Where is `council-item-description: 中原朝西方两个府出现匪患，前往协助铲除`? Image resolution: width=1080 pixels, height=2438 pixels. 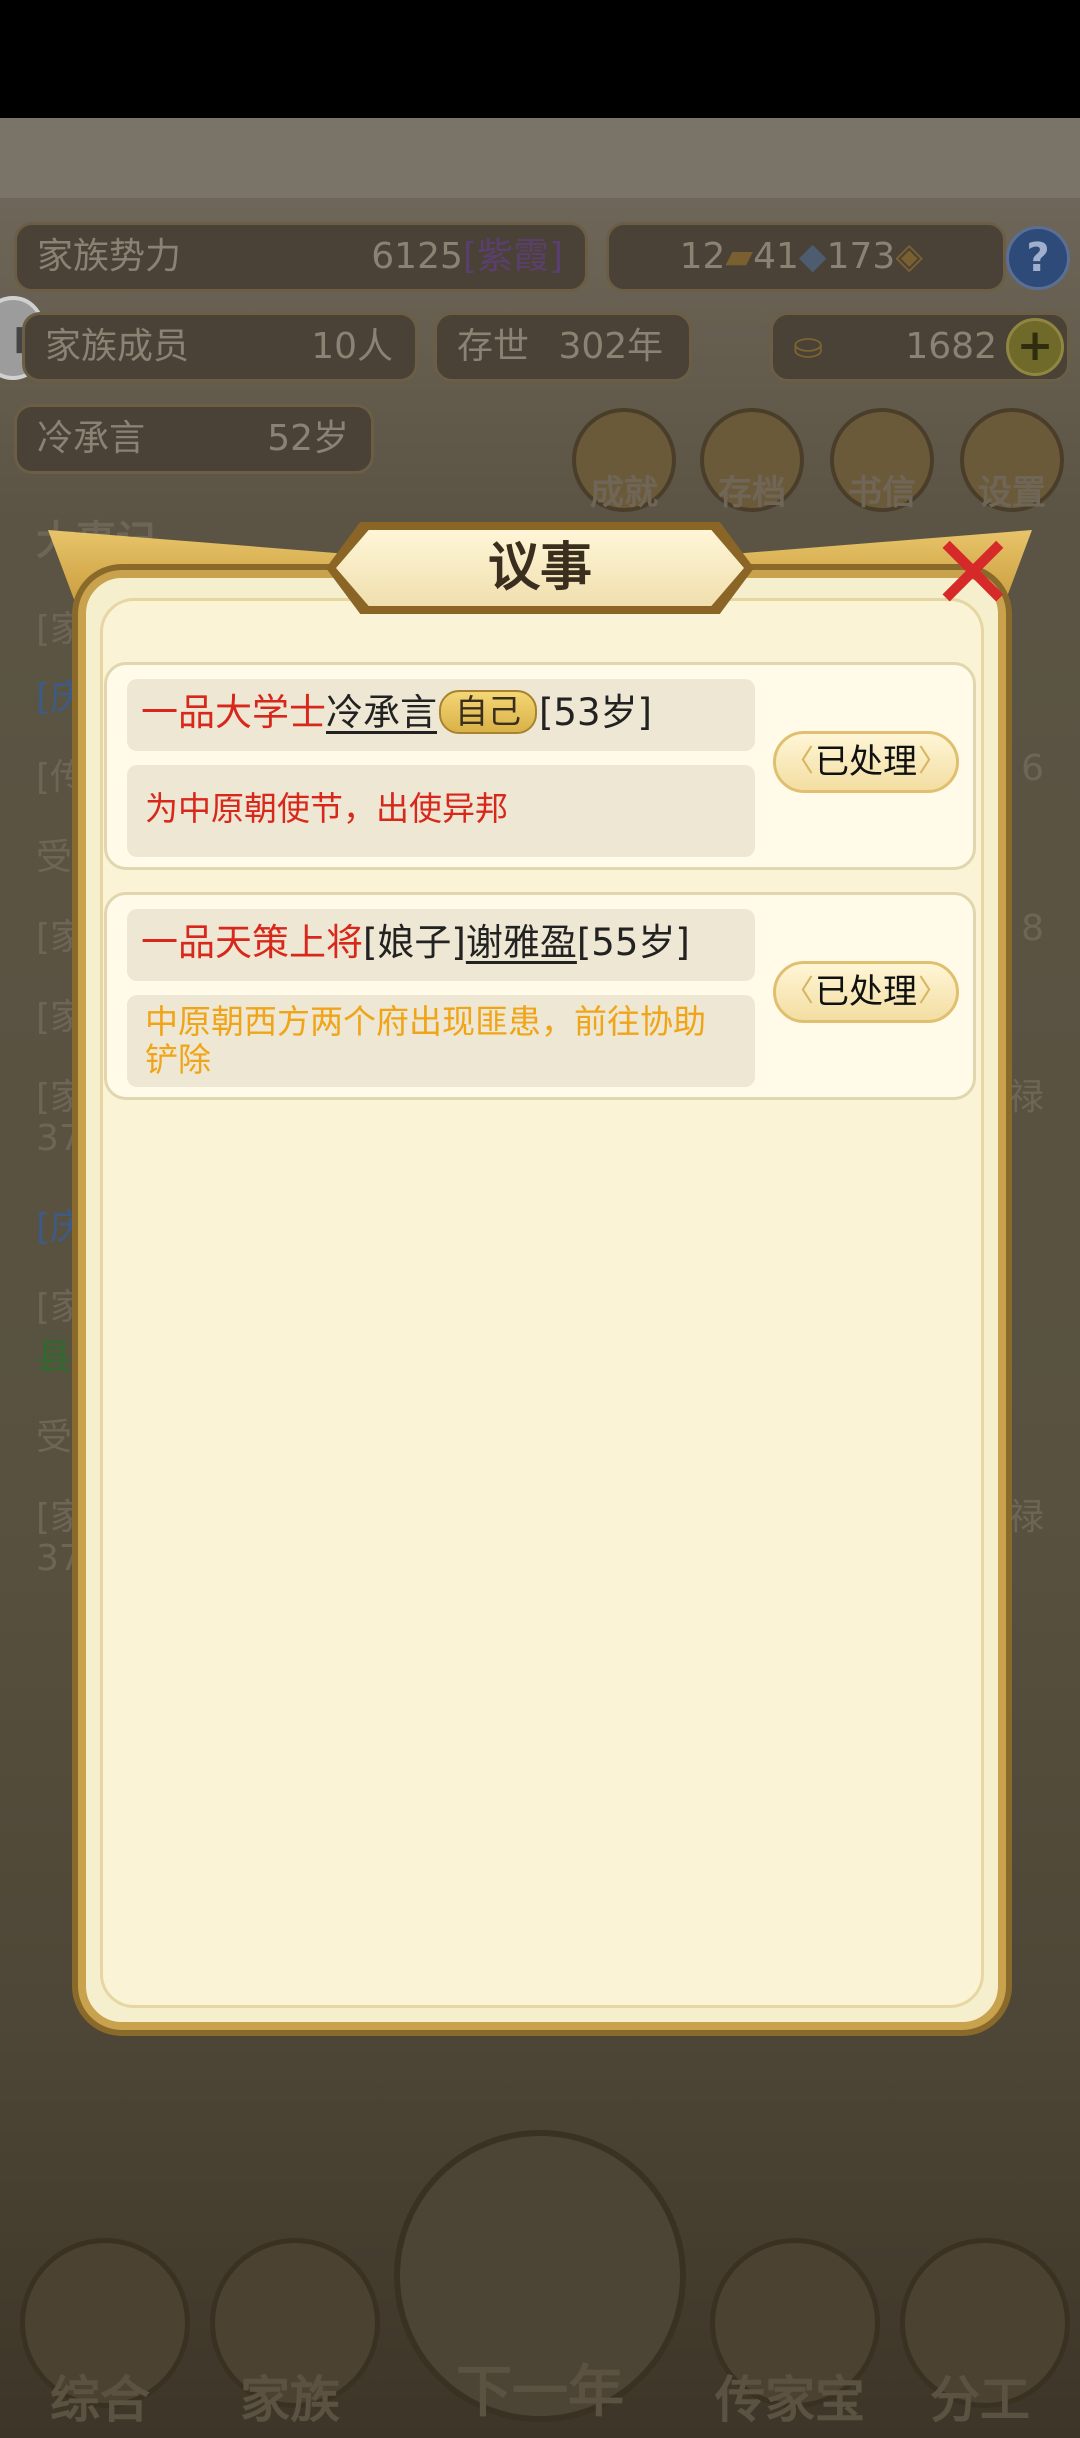 council-item-description: 中原朝西方两个府出现匪患，前往协助铲除 is located at coordinates (441, 1041).